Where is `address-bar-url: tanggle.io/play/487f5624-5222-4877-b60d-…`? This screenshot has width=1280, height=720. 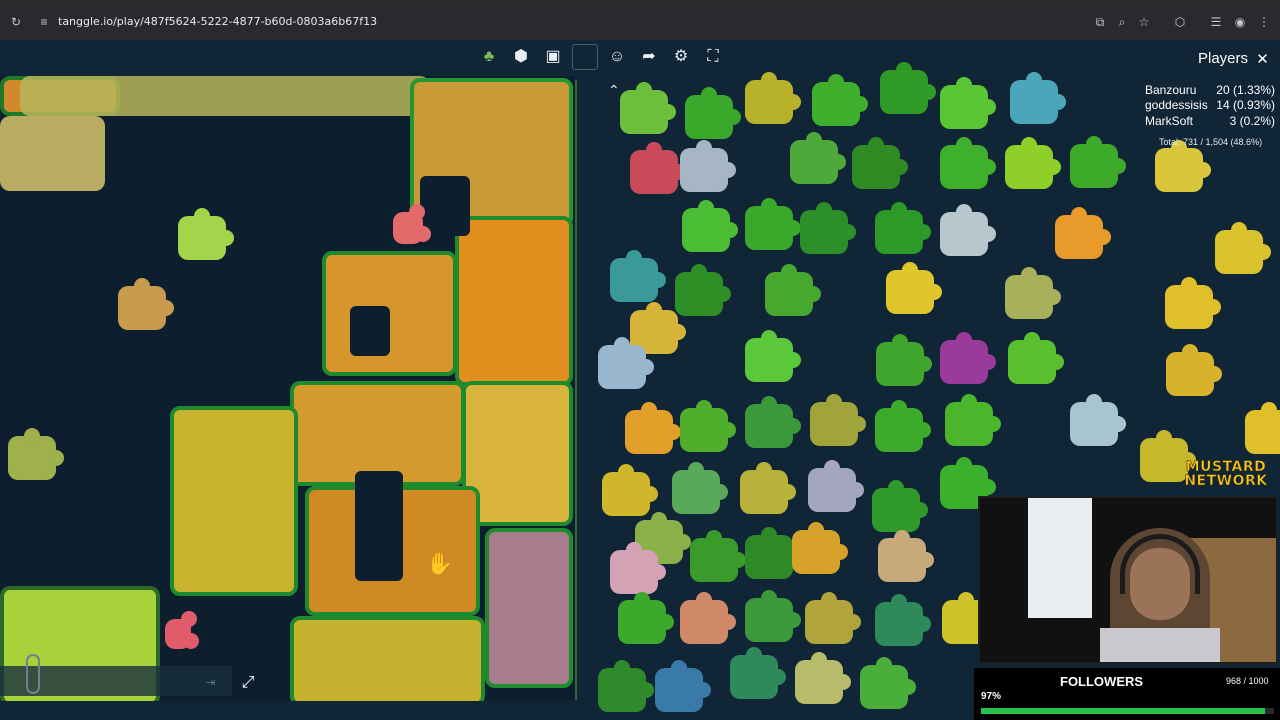
address-bar-url: tanggle.io/play/487f5624-5222-4877-b60d-… is located at coordinates (217, 21).